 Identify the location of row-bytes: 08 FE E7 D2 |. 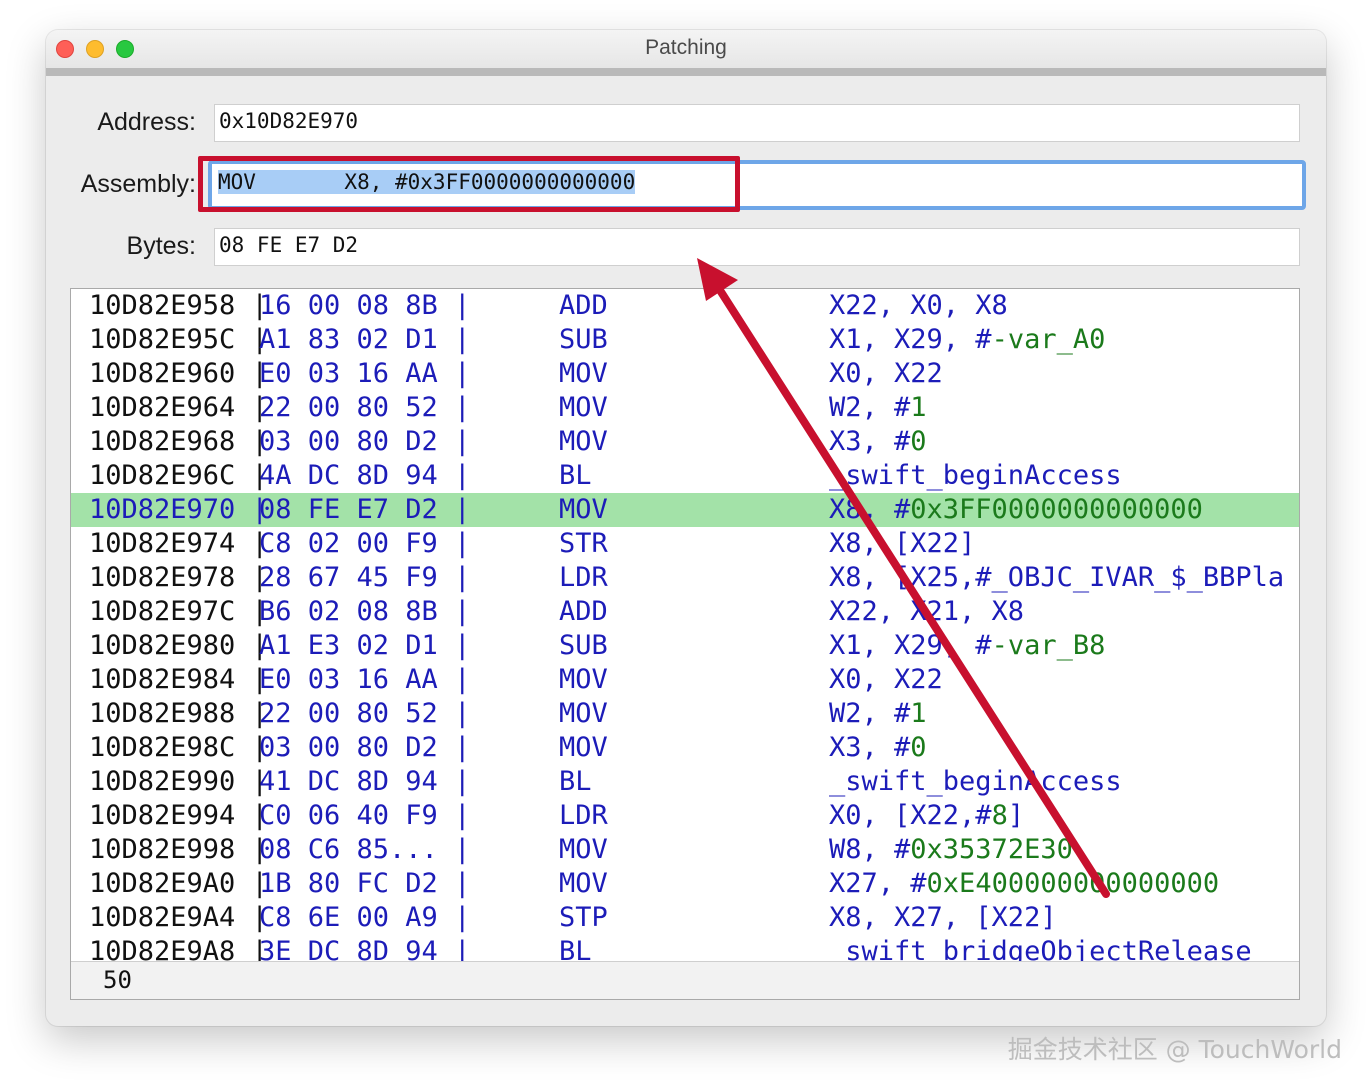
(365, 509).